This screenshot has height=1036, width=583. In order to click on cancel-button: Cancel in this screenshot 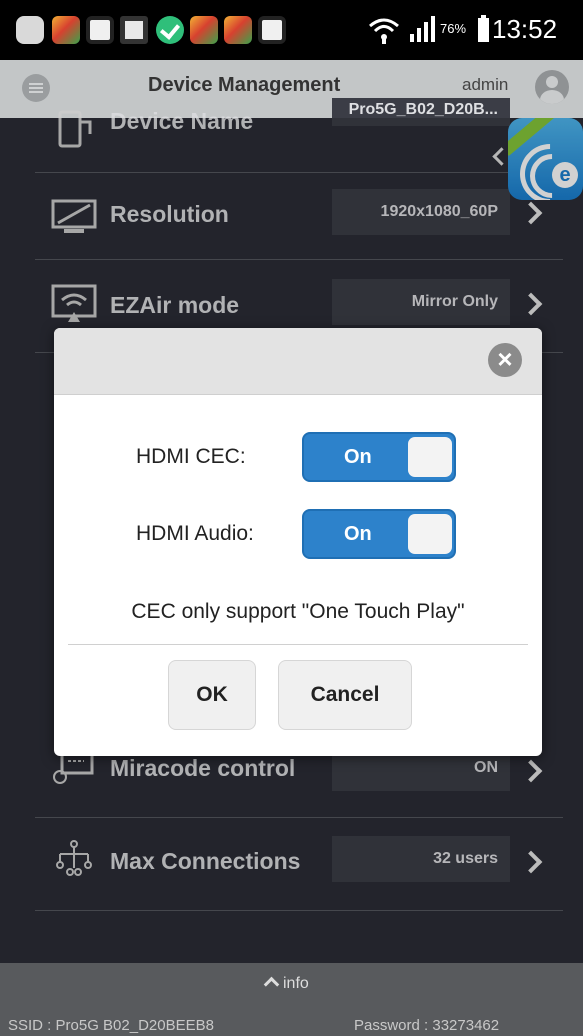, I will do `click(345, 695)`.